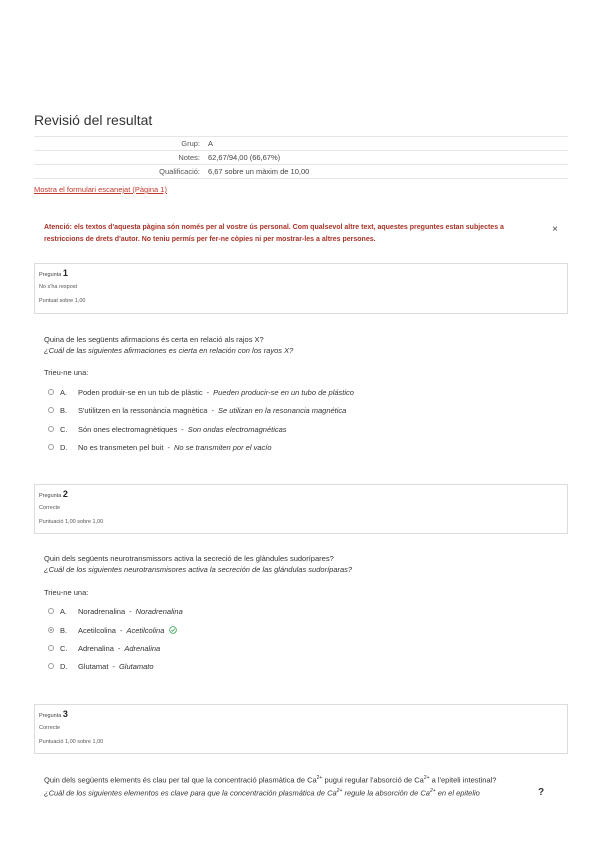 The image size is (599, 848). Describe the element at coordinates (211, 143) in the screenshot. I see `group-value: A` at that location.